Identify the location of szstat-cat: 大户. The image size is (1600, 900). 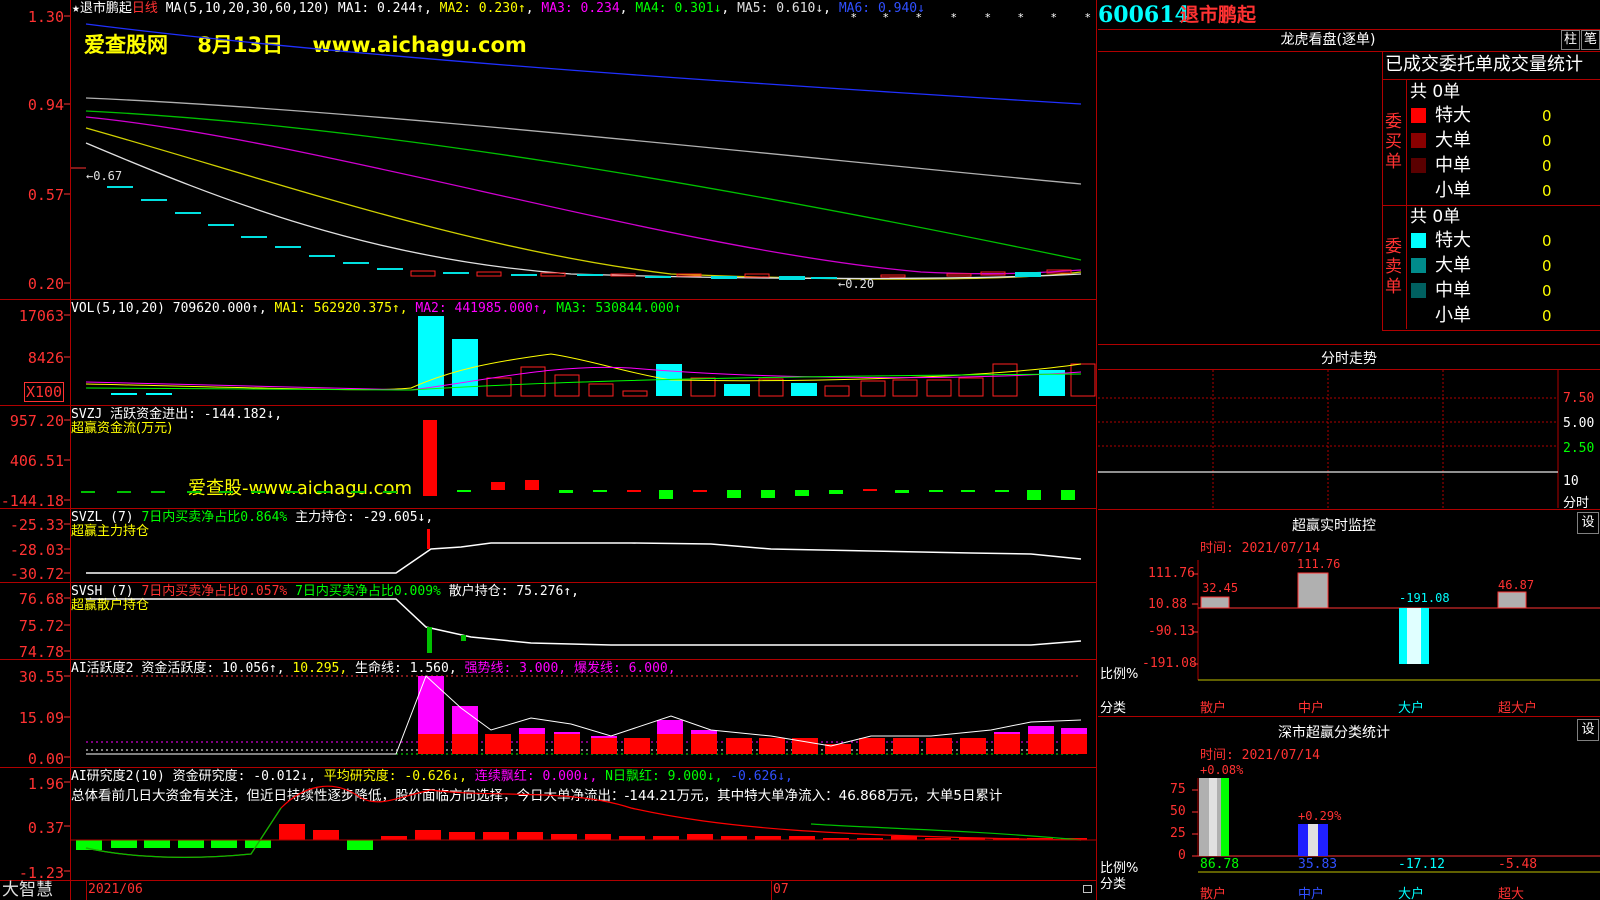
(1411, 893).